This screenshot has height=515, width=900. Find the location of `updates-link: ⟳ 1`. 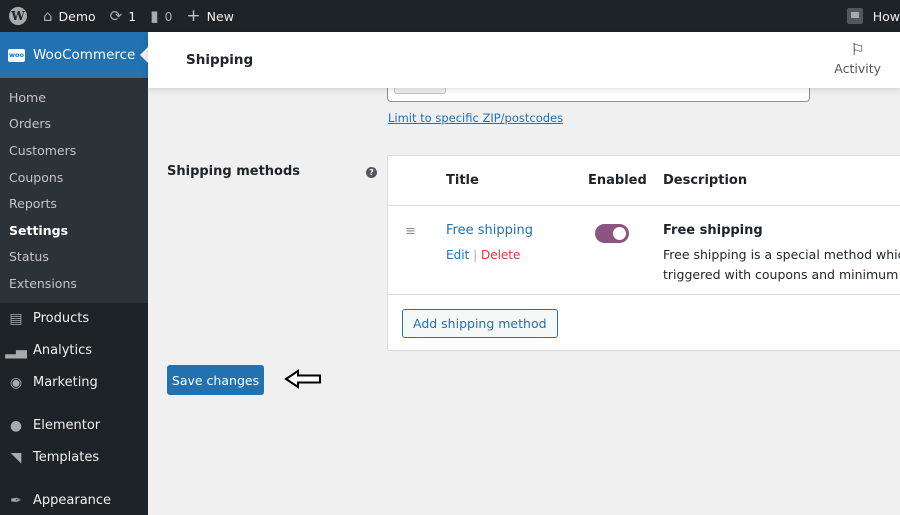

updates-link: ⟳ 1 is located at coordinates (123, 16).